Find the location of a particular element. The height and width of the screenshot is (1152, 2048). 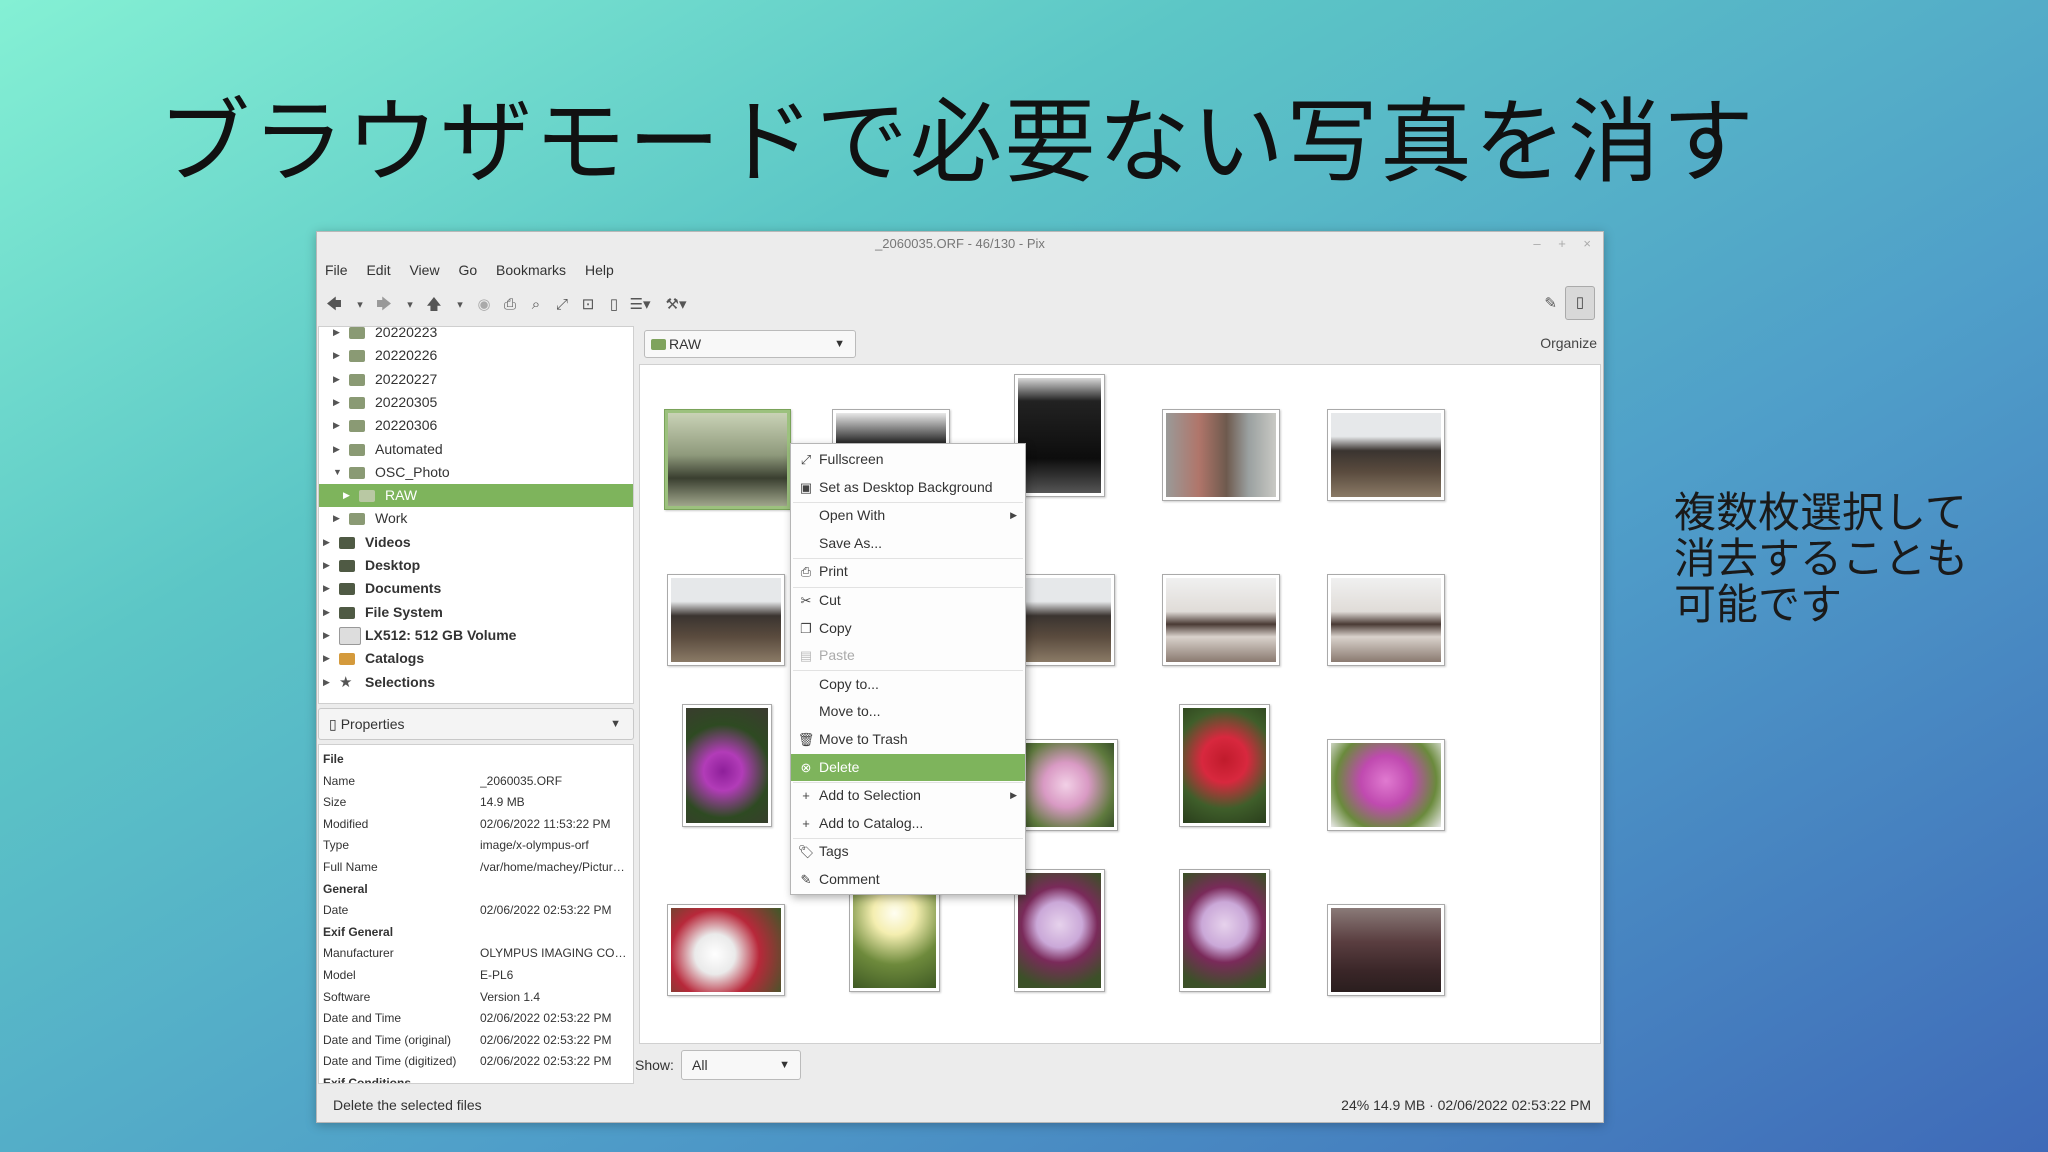

photo-image is located at coordinates (1386, 455).